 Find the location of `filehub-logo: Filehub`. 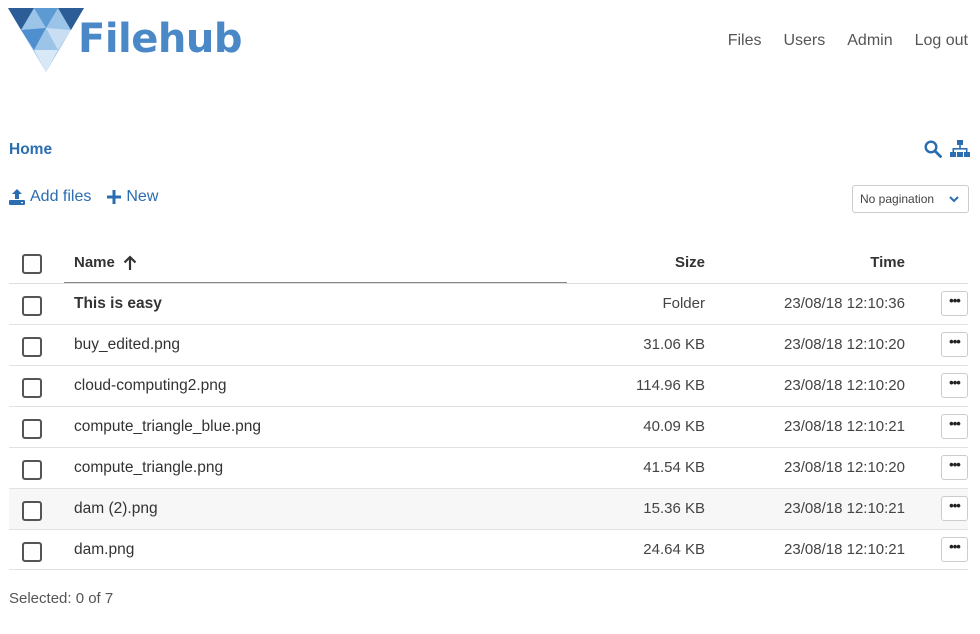

filehub-logo: Filehub is located at coordinates (125, 41).